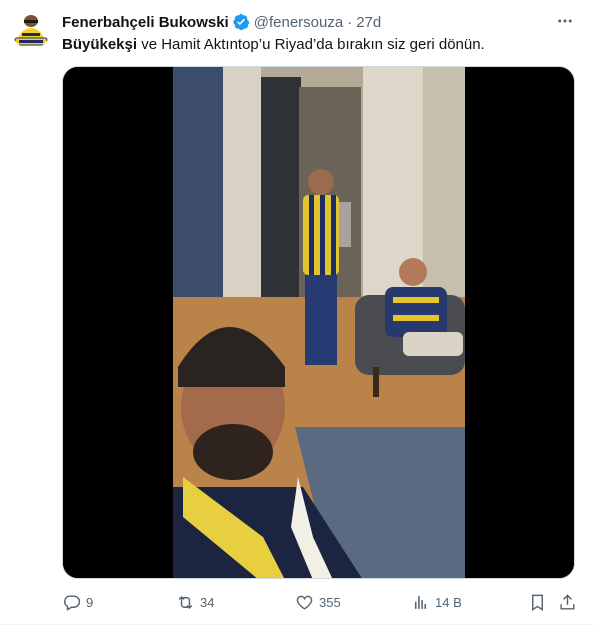  Describe the element at coordinates (420, 602) in the screenshot. I see `views-chart-icon` at that location.